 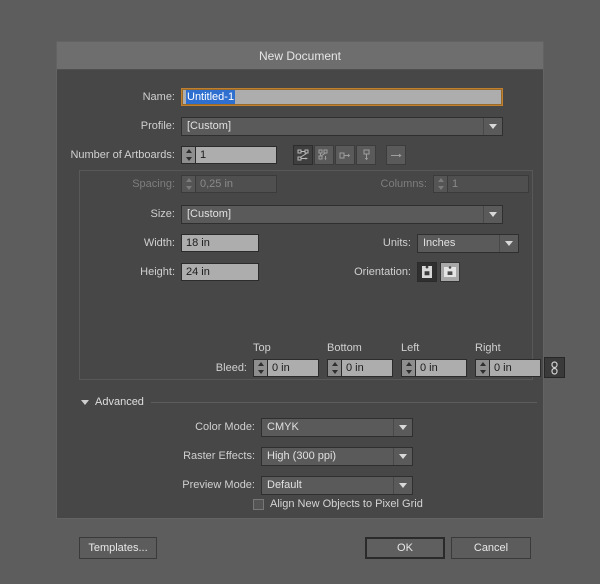 I want to click on number-of-artboards-stepper: 1, so click(x=229, y=155).